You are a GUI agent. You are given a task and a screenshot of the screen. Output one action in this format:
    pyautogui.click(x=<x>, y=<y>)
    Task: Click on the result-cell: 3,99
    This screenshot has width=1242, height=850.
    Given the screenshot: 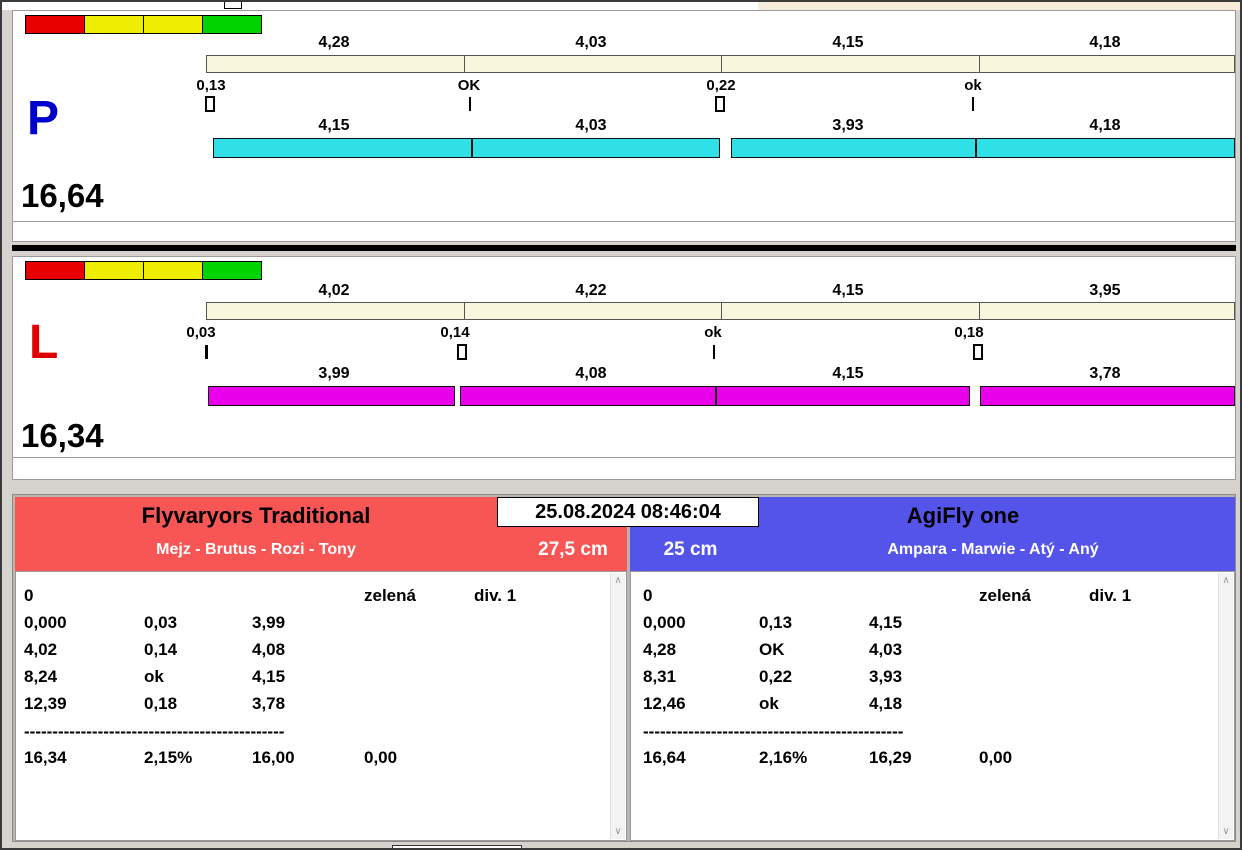 What is the action you would take?
    pyautogui.click(x=269, y=622)
    